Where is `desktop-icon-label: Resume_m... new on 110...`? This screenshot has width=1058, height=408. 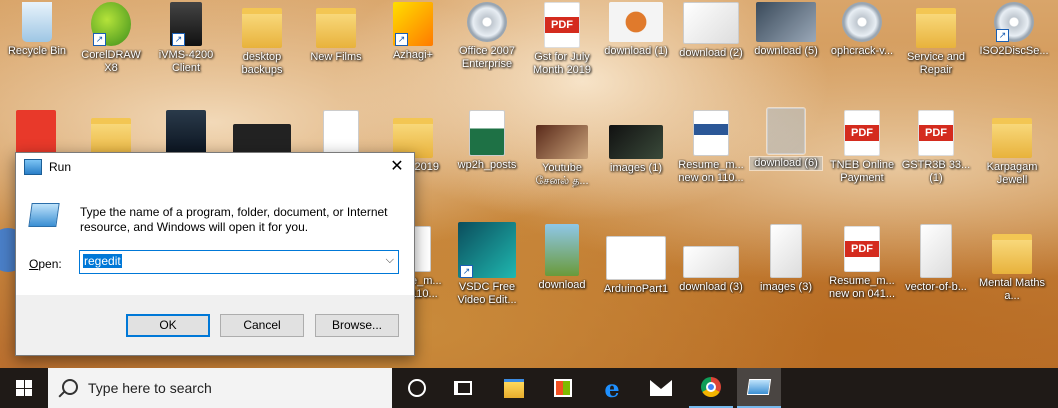 desktop-icon-label: Resume_m... new on 110... is located at coordinates (711, 171).